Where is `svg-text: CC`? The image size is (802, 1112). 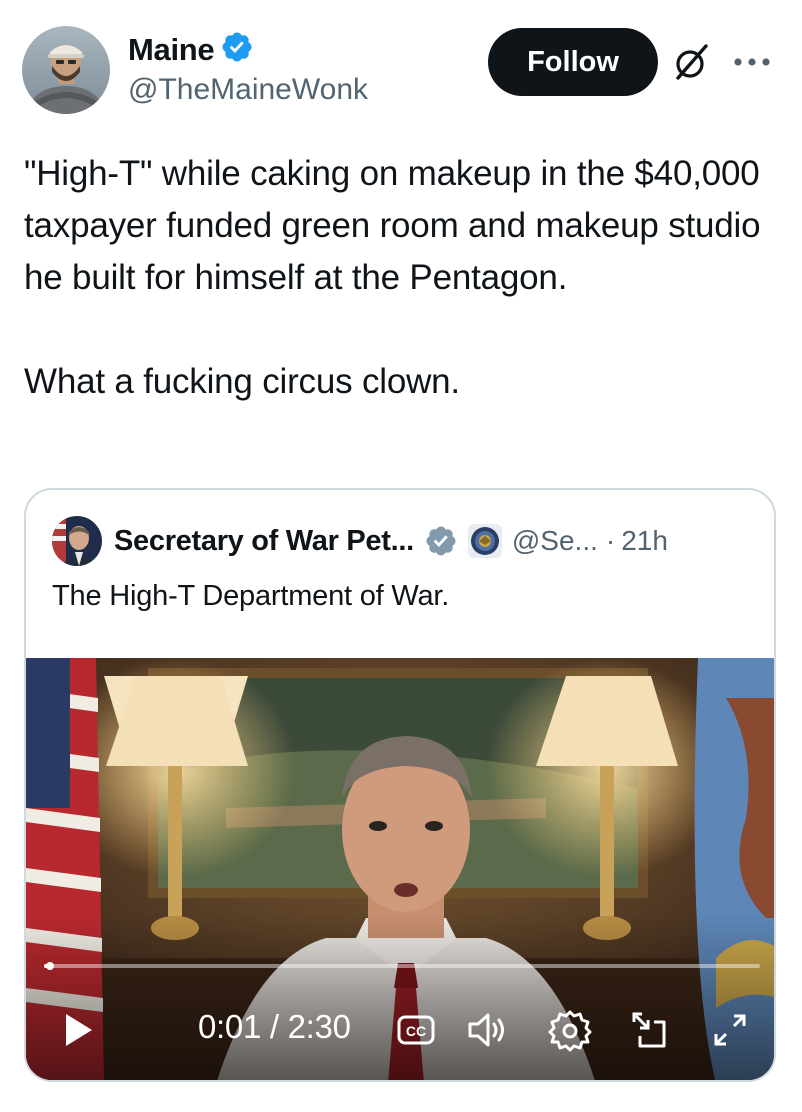 svg-text: CC is located at coordinates (416, 1031).